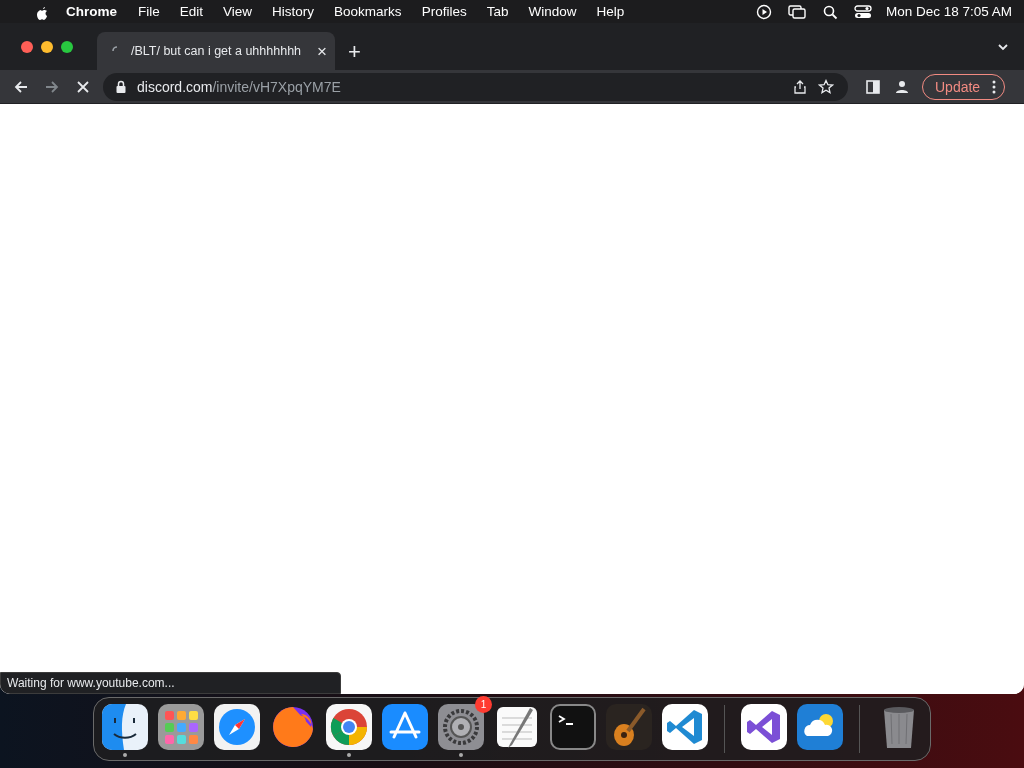 The image size is (1024, 768). I want to click on smiling-face-icon, so click(125, 727).